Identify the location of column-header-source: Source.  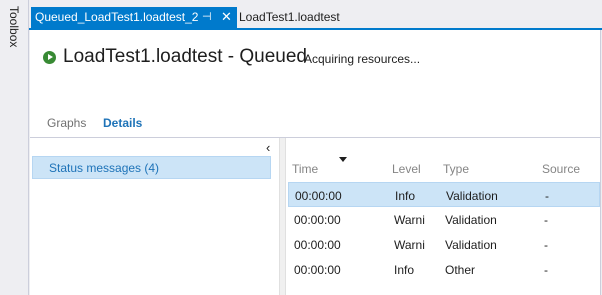
(569, 169).